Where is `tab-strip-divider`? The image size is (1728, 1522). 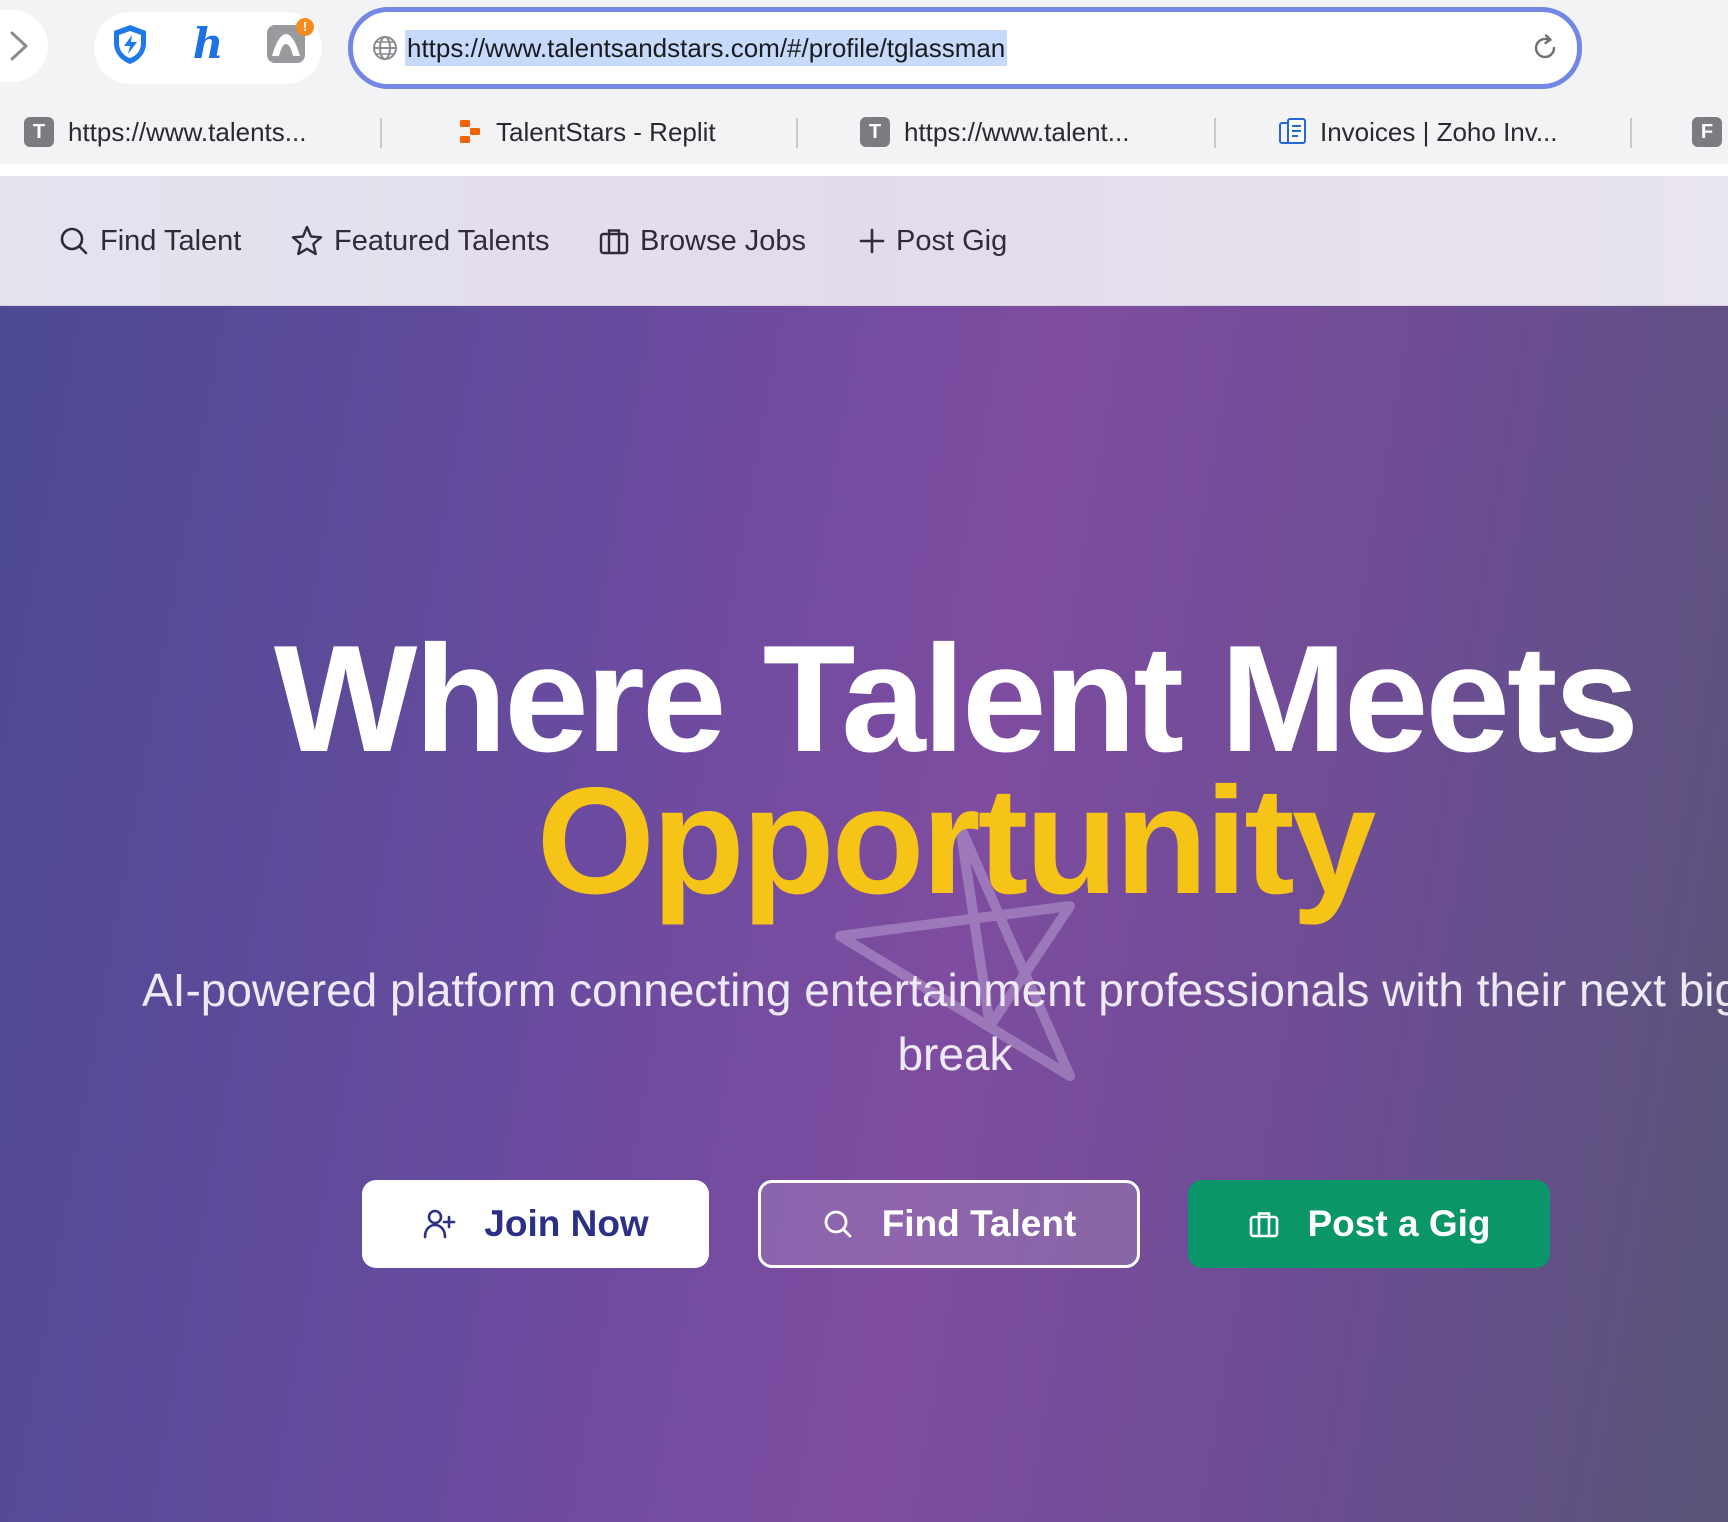
tab-strip-divider is located at coordinates (864, 170).